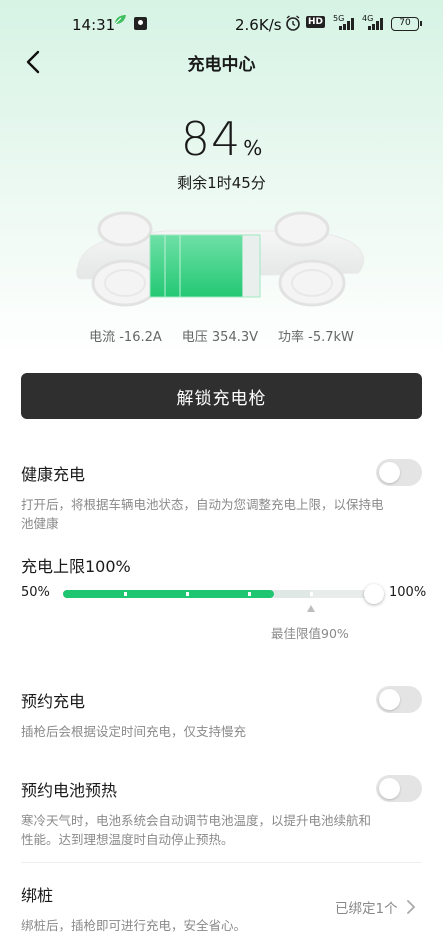  Describe the element at coordinates (37, 895) in the screenshot. I see `bind-charger-title: 绑桩` at that location.